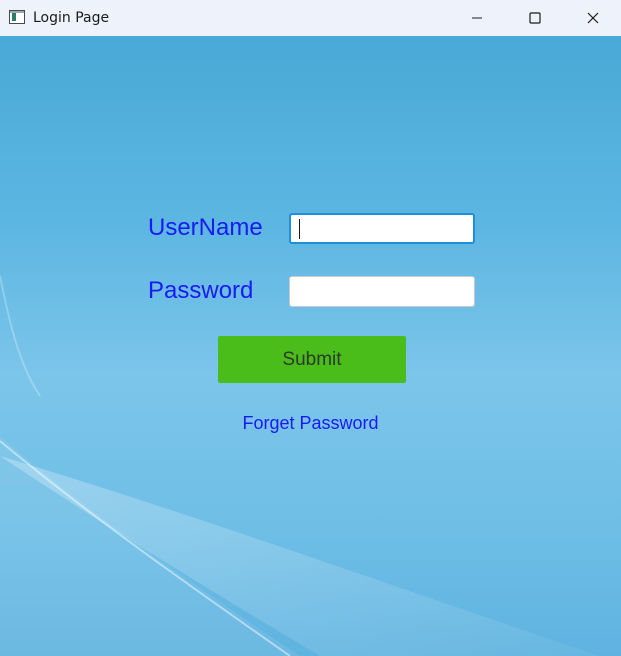 The image size is (621, 656). What do you see at coordinates (310, 18) in the screenshot?
I see `title-bar: Login Page` at bounding box center [310, 18].